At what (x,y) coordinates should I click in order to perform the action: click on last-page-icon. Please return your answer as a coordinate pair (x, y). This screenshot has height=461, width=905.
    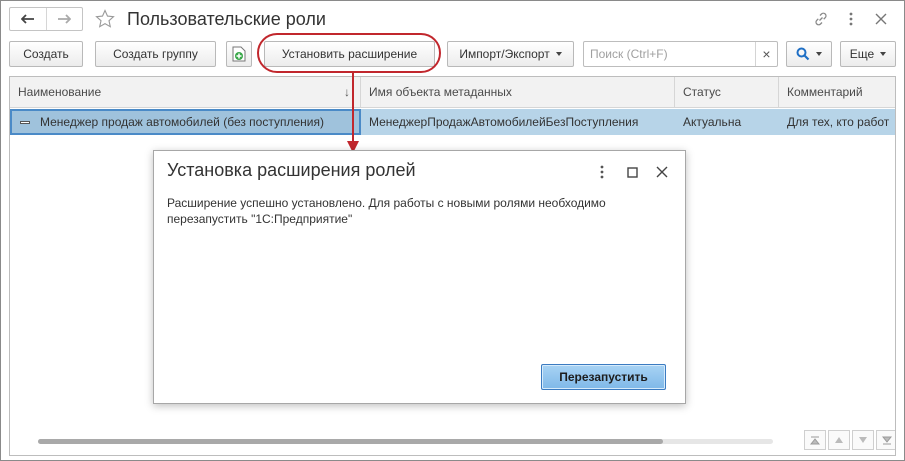
    Looking at the image, I should click on (885, 440).